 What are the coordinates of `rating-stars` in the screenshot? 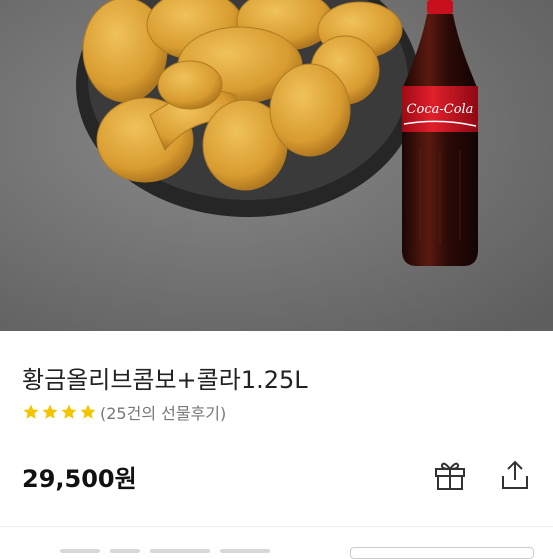 It's located at (59, 412).